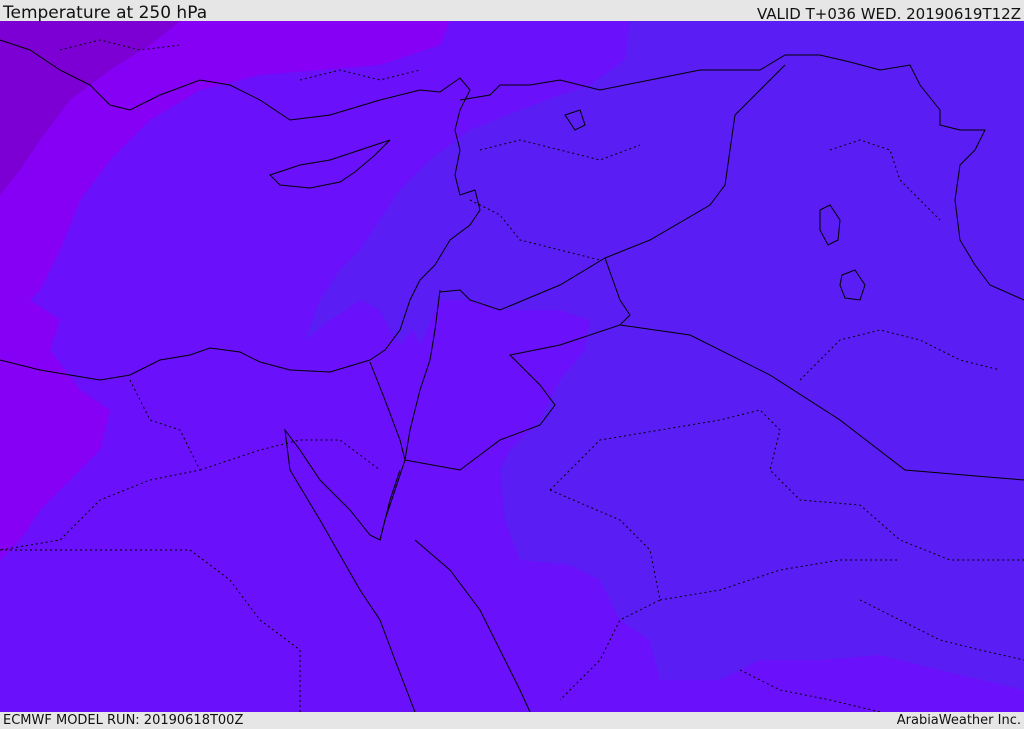 The width and height of the screenshot is (1024, 729). Describe the element at coordinates (958, 720) in the screenshot. I see `credit: ArabiaWeather Inc.` at that location.